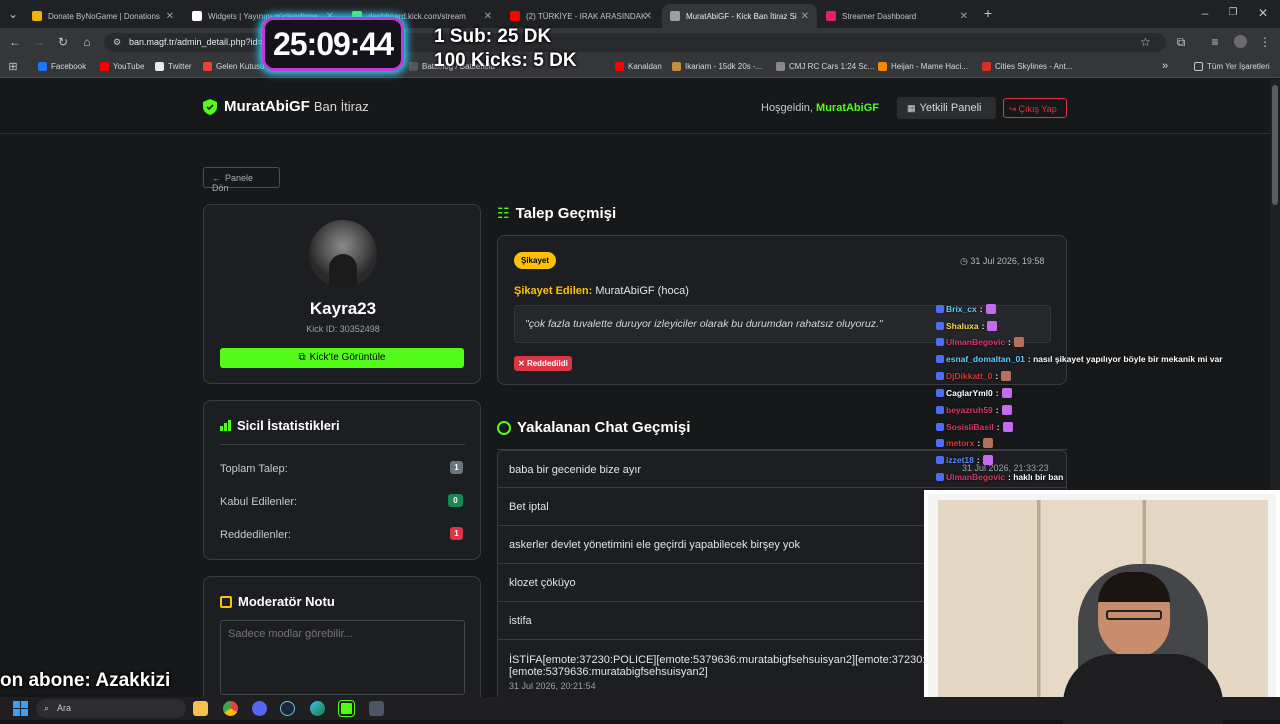  What do you see at coordinates (317, 708) in the screenshot?
I see `edge-icon` at bounding box center [317, 708].